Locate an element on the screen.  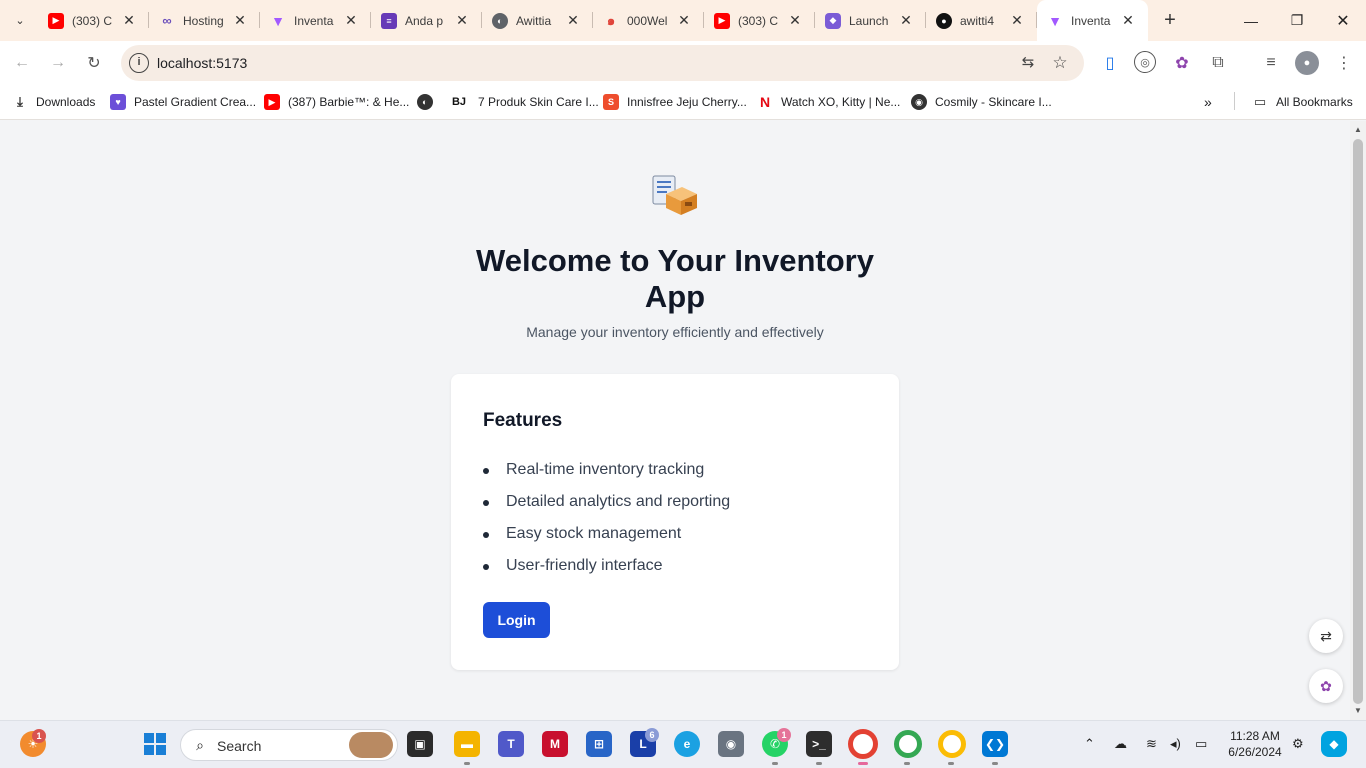
tab-inventa-active: ▼ Inventa ✕ is located at coordinates (1092, 20).